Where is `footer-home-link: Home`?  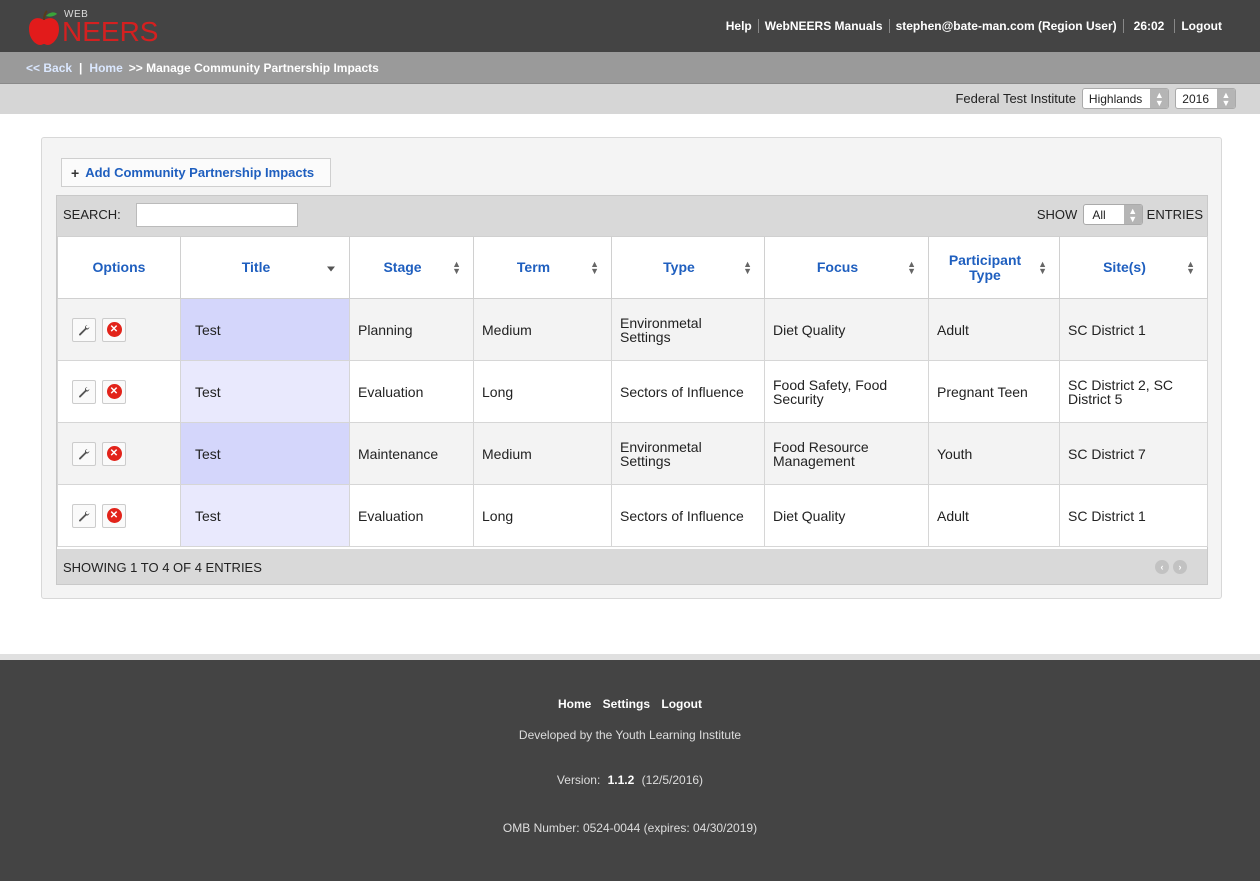 footer-home-link: Home is located at coordinates (574, 704).